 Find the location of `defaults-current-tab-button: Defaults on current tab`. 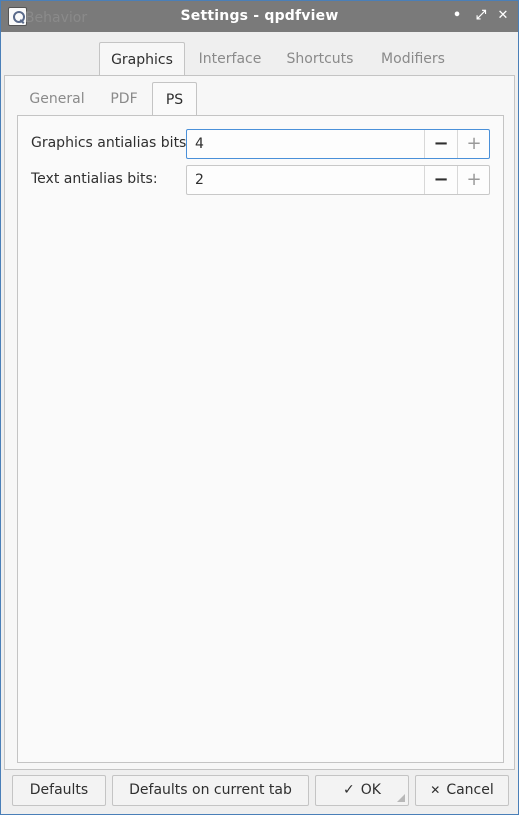

defaults-current-tab-button: Defaults on current tab is located at coordinates (210, 790).